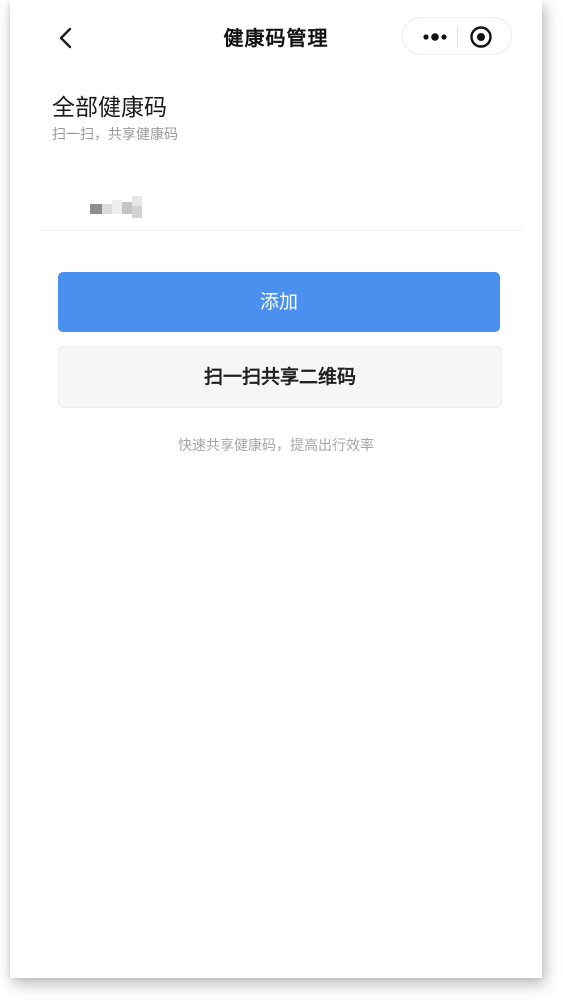  I want to click on add-button: 添加, so click(279, 302).